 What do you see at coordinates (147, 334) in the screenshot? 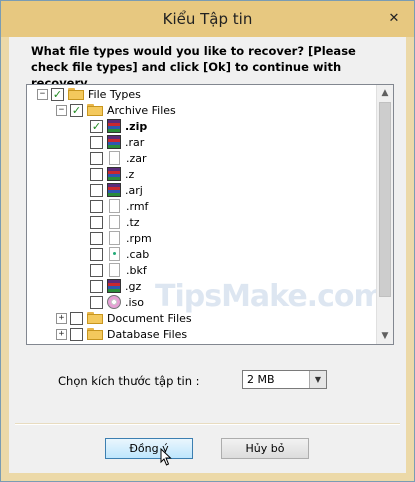
I see `tree-item-label: Database Files` at bounding box center [147, 334].